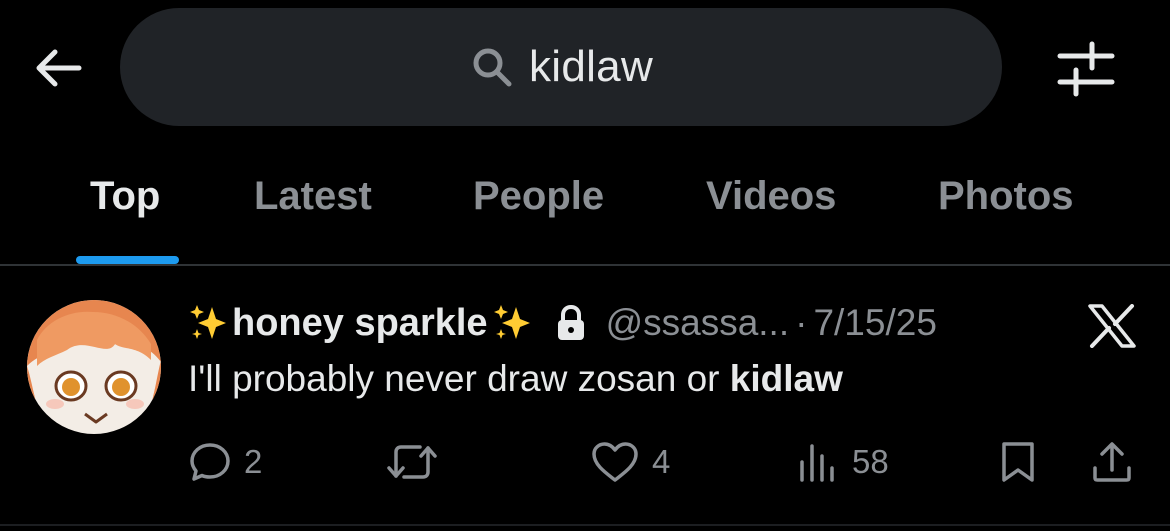  Describe the element at coordinates (492, 67) in the screenshot. I see `search-icon` at that location.